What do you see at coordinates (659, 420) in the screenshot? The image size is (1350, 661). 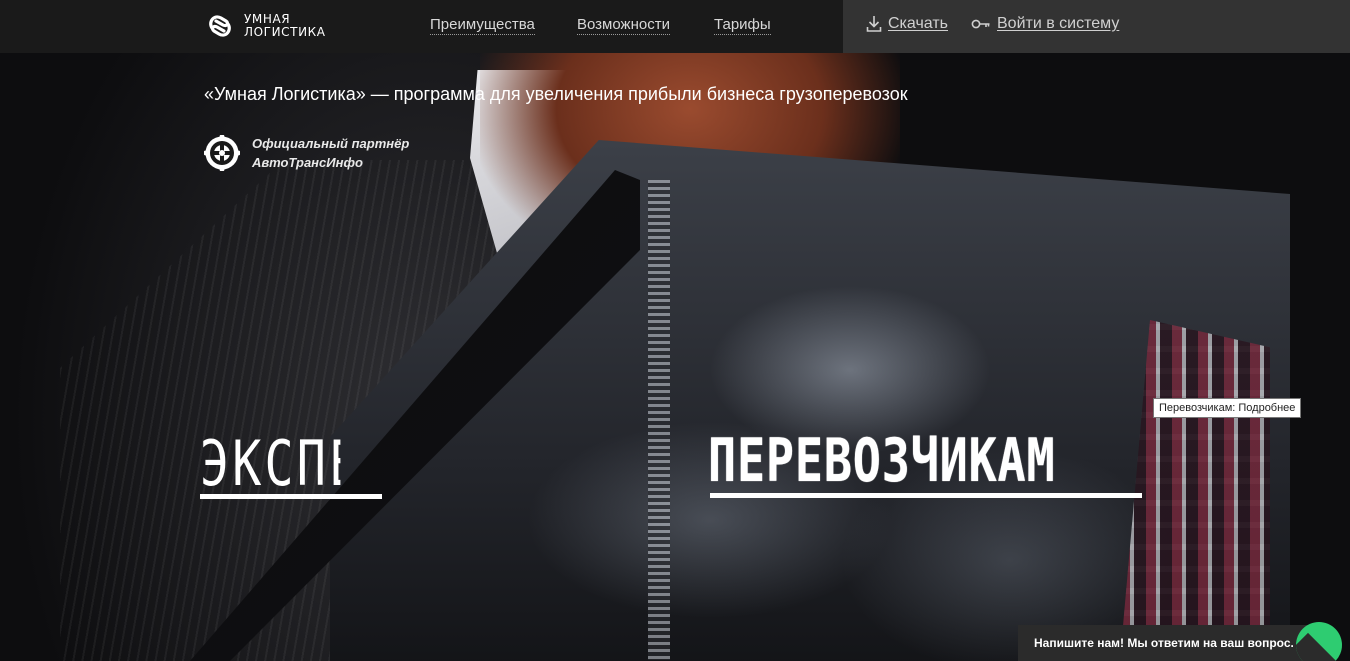 I see `zipper-image` at bounding box center [659, 420].